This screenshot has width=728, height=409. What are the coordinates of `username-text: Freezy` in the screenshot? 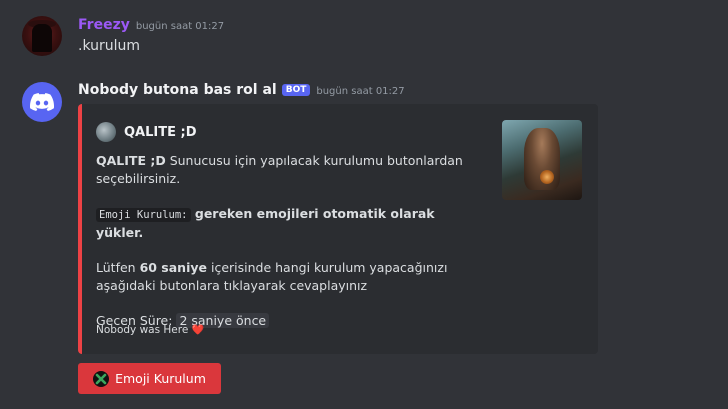 It's located at (104, 25).